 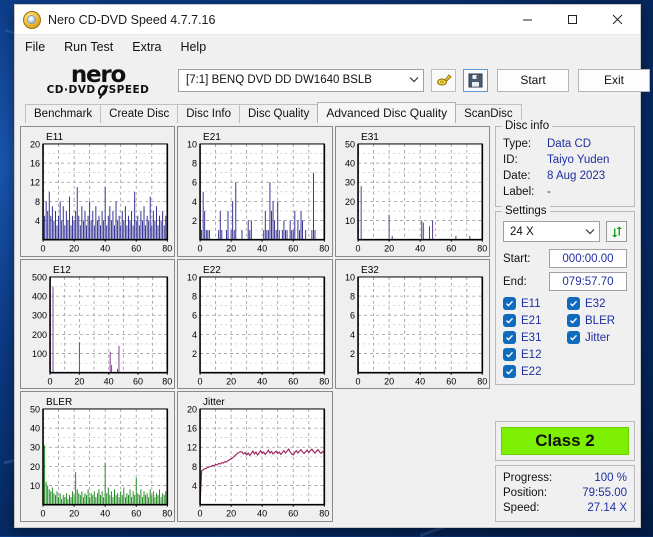 I want to click on exit-button: Exit, so click(x=614, y=80).